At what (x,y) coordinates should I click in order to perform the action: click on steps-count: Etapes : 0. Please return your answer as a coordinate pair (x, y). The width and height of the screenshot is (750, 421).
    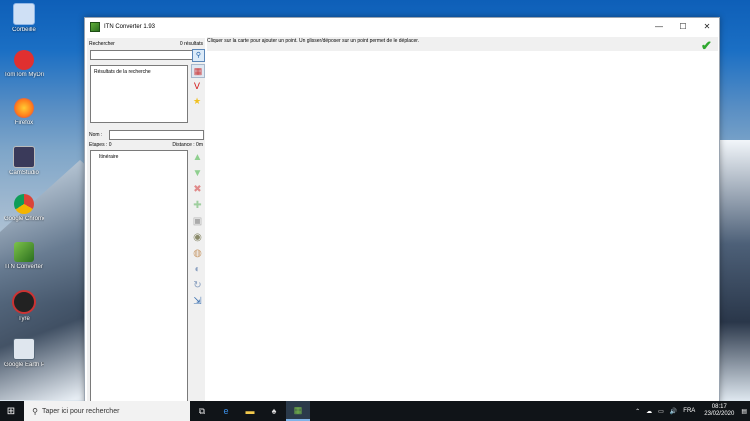
    Looking at the image, I should click on (100, 145).